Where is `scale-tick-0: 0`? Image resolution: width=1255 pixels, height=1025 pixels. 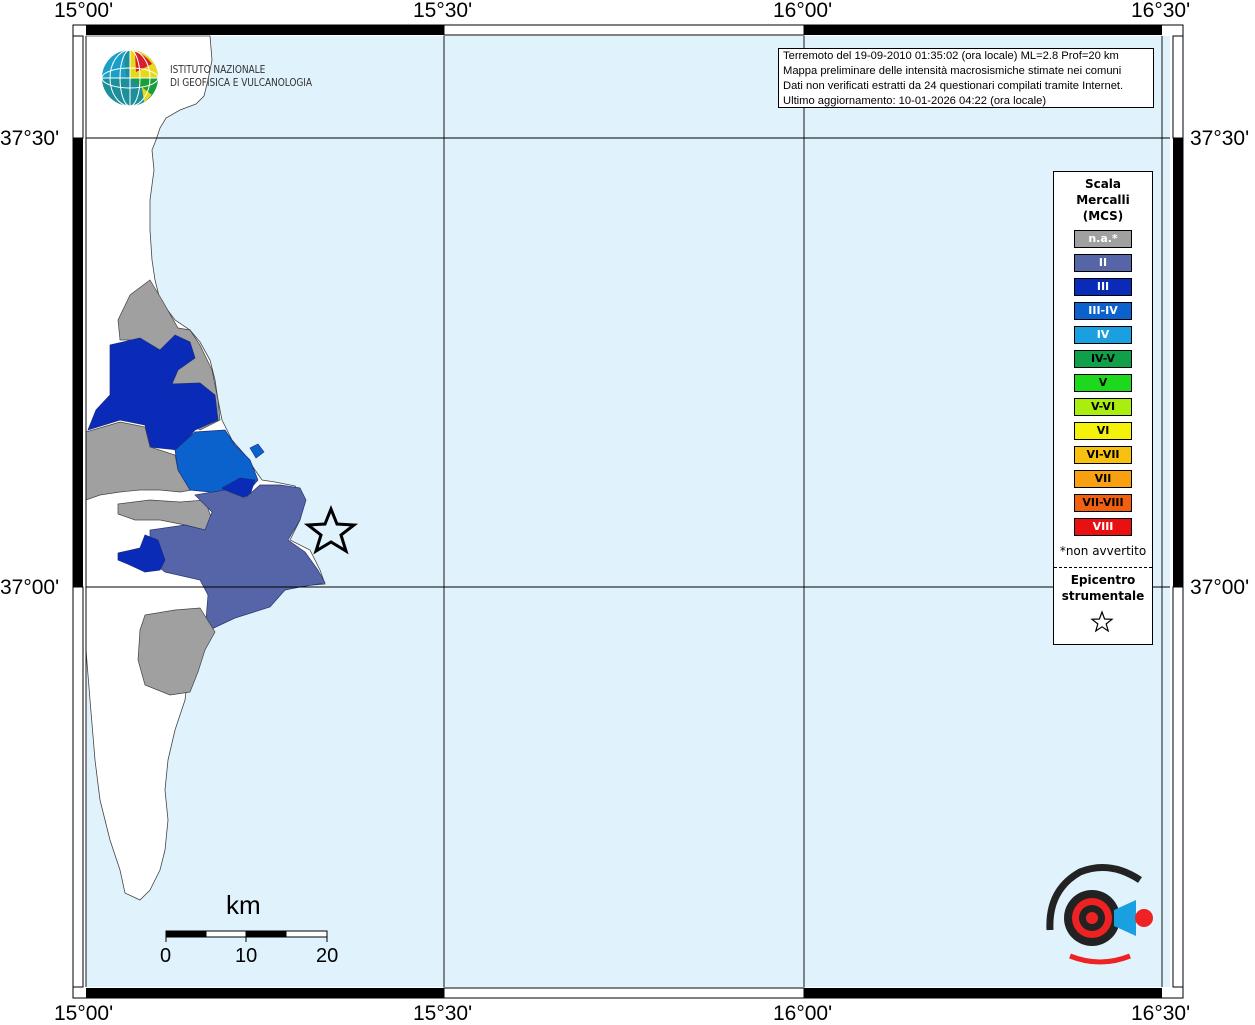
scale-tick-0: 0 is located at coordinates (166, 956).